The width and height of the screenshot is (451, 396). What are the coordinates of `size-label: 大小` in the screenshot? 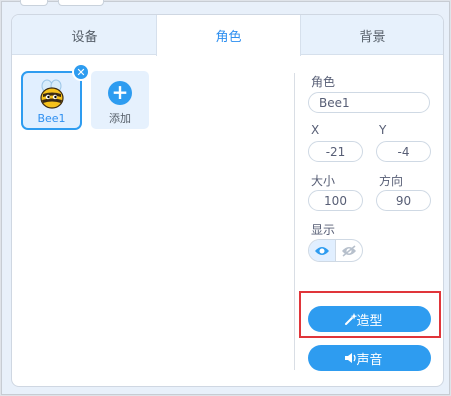 It's located at (323, 181).